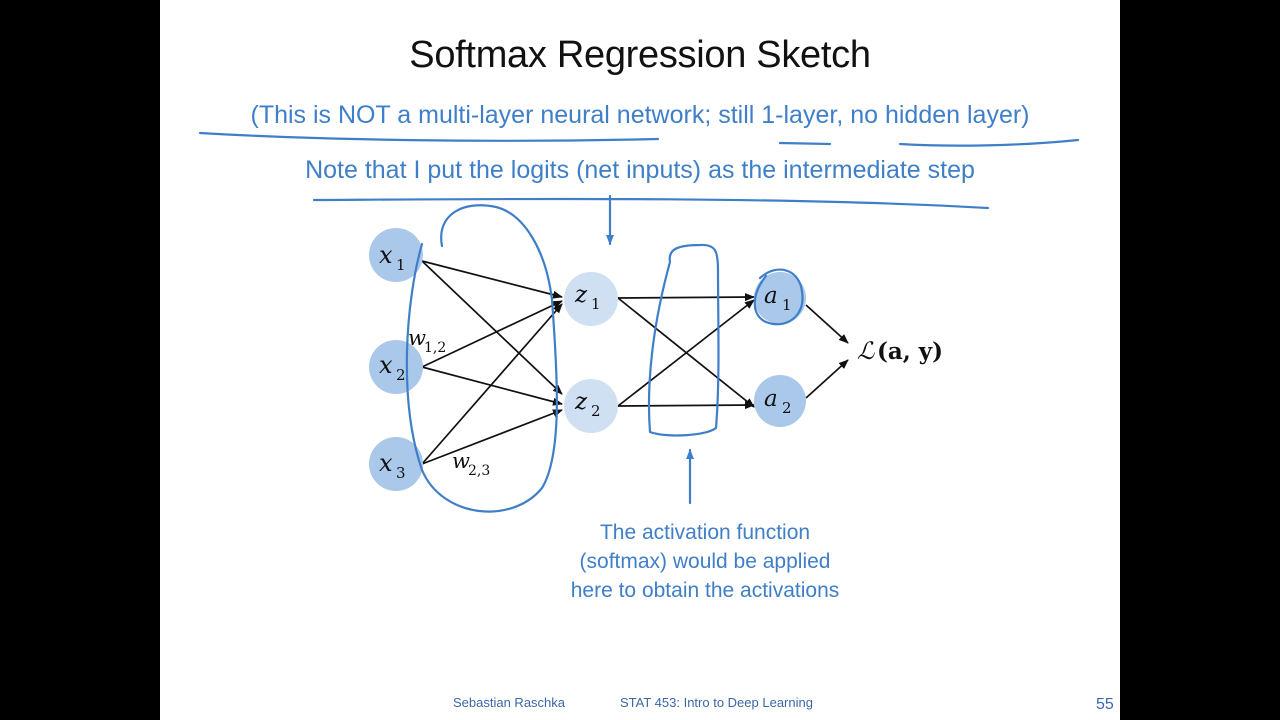  Describe the element at coordinates (716, 702) in the screenshot. I see `footer-course: STAT 453: Intro to Deep Learning` at that location.